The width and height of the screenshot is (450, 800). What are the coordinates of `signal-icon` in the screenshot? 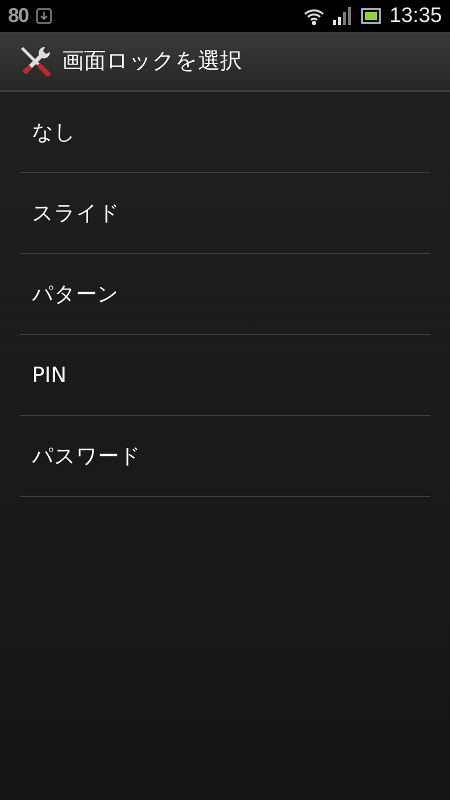 It's located at (343, 16).